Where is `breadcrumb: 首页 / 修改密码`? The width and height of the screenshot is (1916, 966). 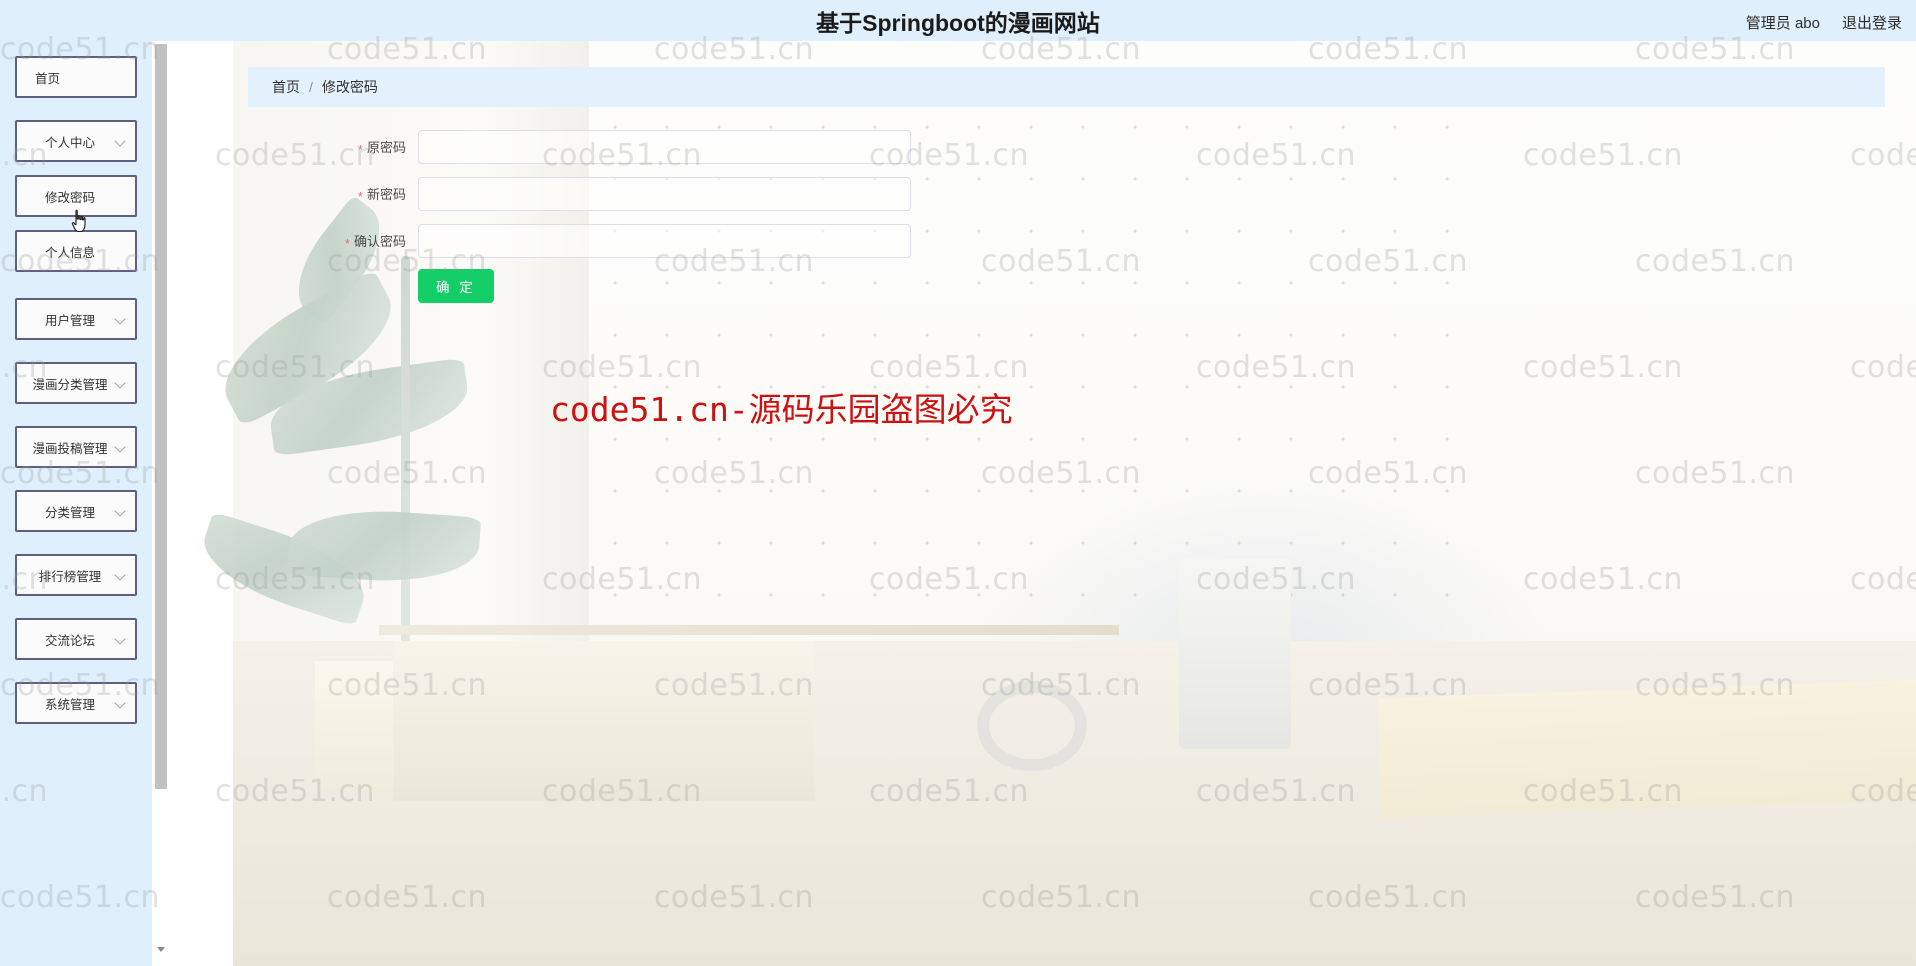
breadcrumb: 首页 / 修改密码 is located at coordinates (1066, 87).